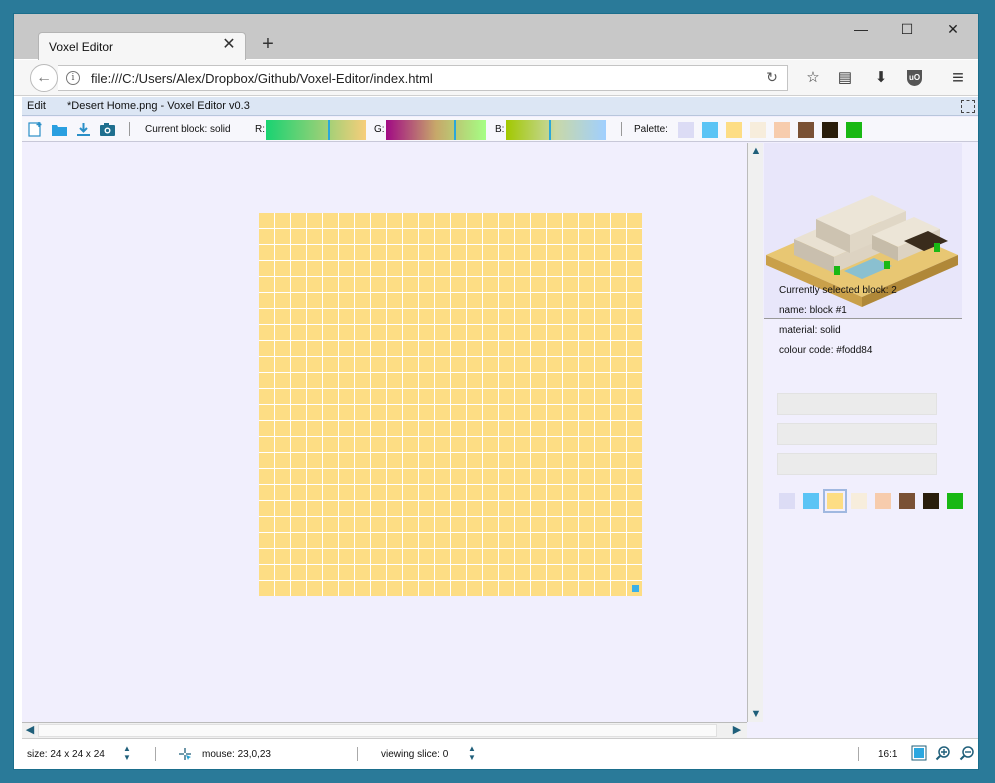 This screenshot has width=995, height=783. I want to click on save-download-icon, so click(83, 129).